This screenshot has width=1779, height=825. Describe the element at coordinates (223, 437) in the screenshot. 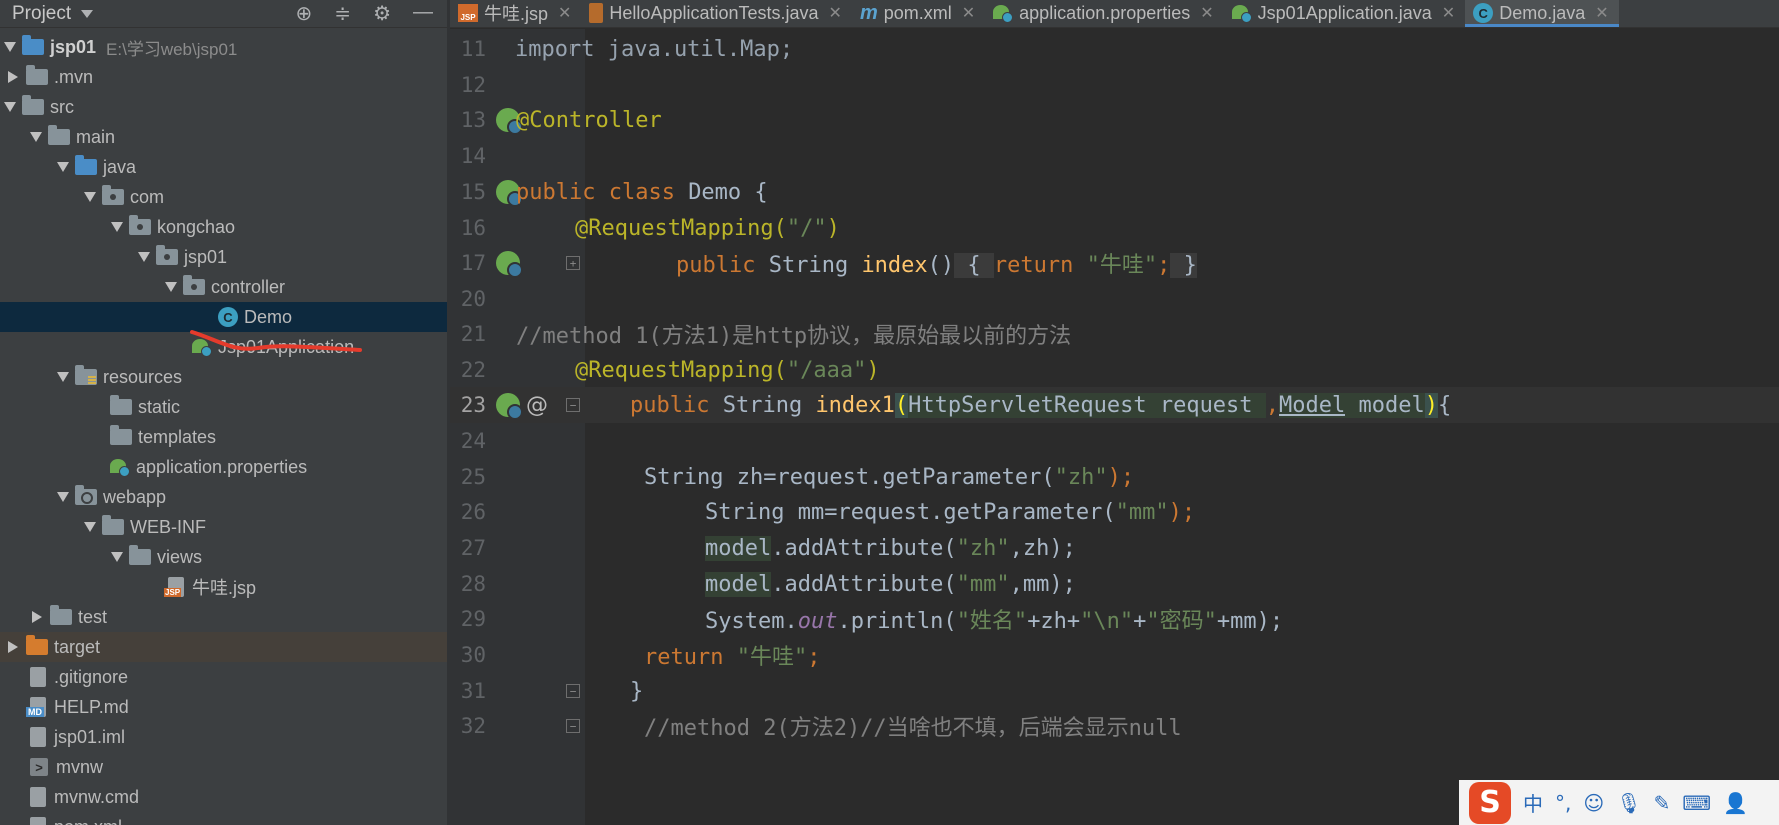

I see `tree-item-templates: templates` at that location.